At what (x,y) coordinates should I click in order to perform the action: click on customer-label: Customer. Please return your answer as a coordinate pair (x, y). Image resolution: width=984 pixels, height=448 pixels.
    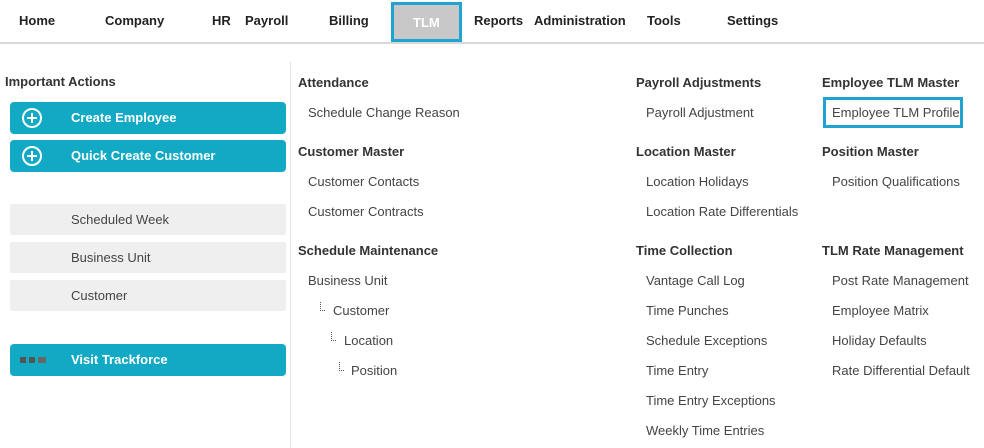
    Looking at the image, I should click on (99, 295).